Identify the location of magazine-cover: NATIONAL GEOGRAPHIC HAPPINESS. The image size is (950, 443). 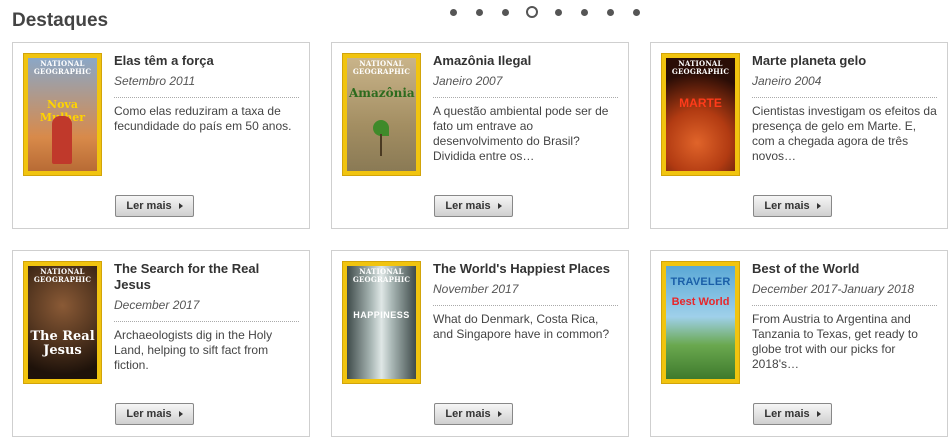
(381, 322).